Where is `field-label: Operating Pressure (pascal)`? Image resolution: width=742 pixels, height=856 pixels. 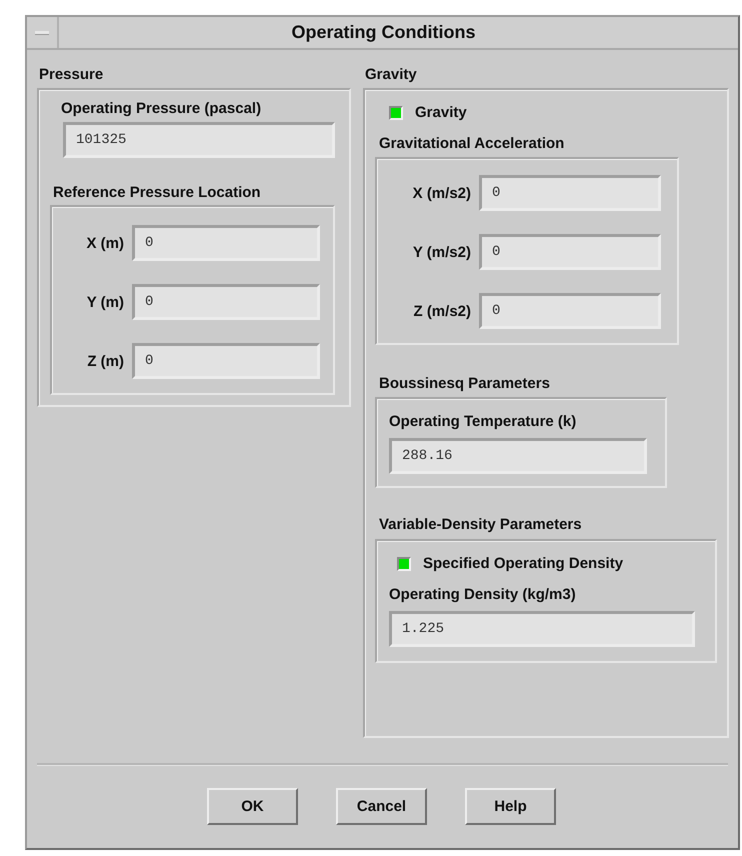 field-label: Operating Pressure (pascal) is located at coordinates (161, 108).